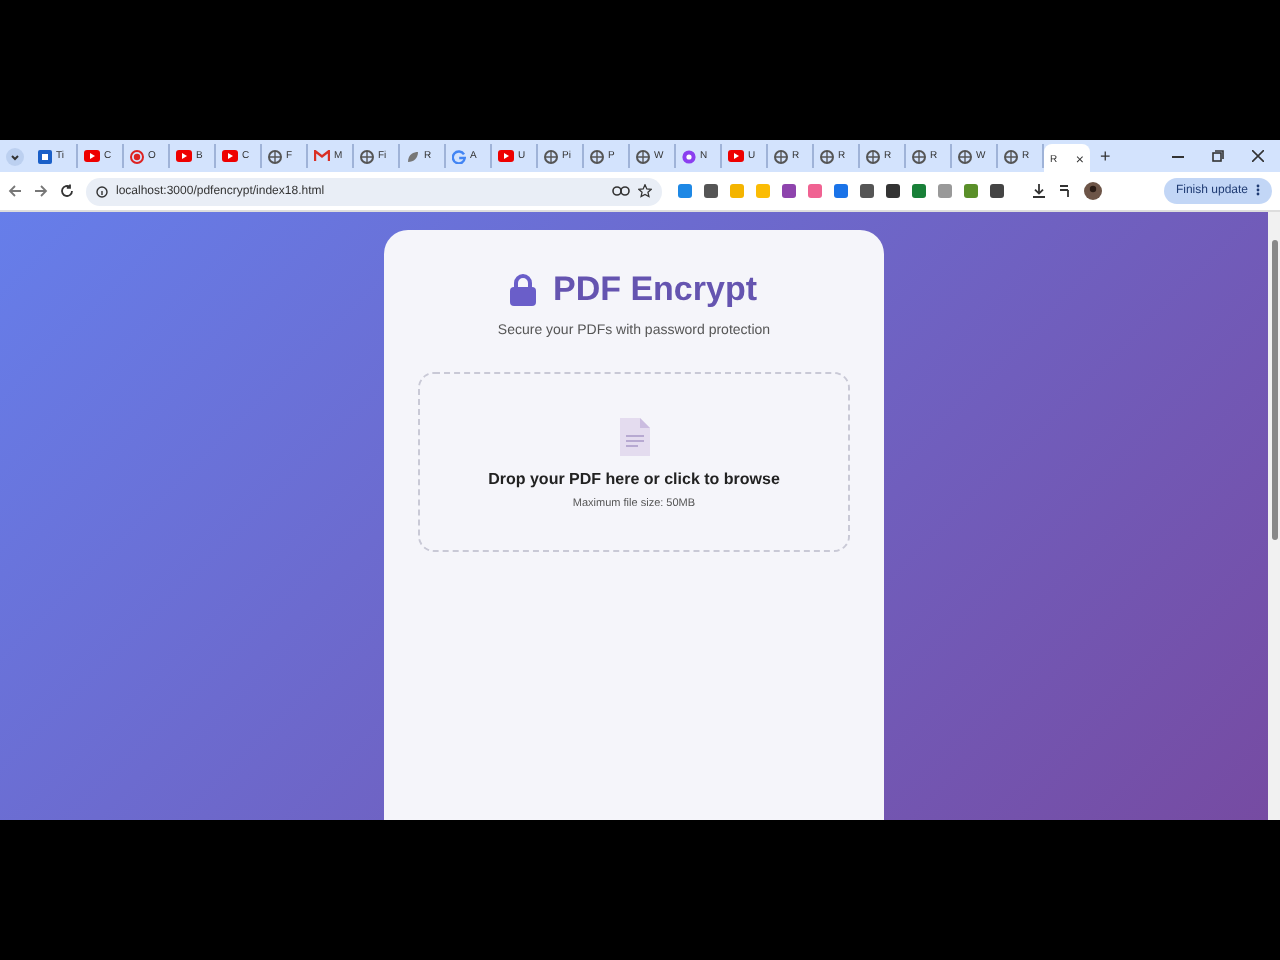  What do you see at coordinates (621, 191) in the screenshot?
I see `key-icon` at bounding box center [621, 191].